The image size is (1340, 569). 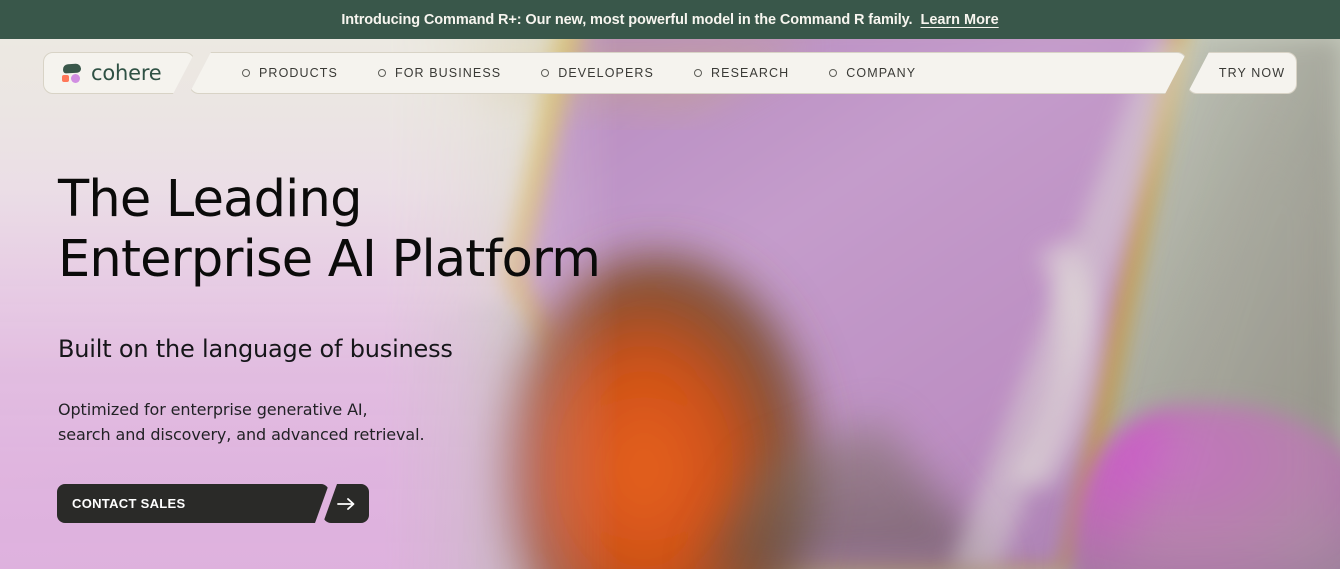 I want to click on site-navigation: cohere PRODUCTS FOR BUSINESS DEVELOPERS, so click(x=670, y=73).